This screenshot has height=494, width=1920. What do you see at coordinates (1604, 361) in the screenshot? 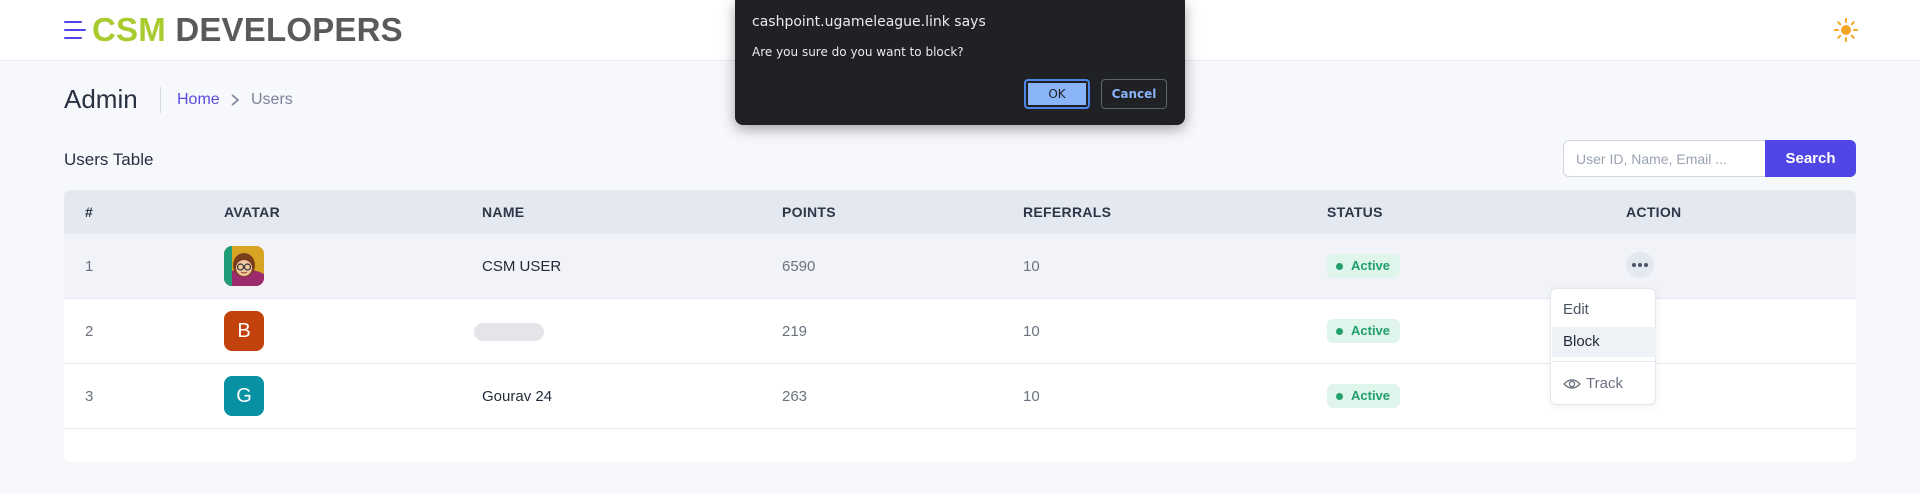
I see `menu-divider` at bounding box center [1604, 361].